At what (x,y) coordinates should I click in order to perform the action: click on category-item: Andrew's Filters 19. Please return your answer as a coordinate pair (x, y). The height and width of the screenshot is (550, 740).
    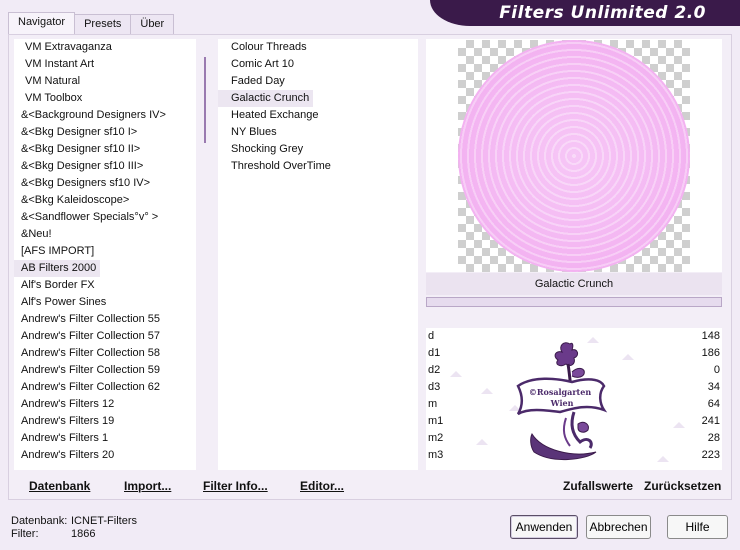
    Looking at the image, I should click on (105, 421).